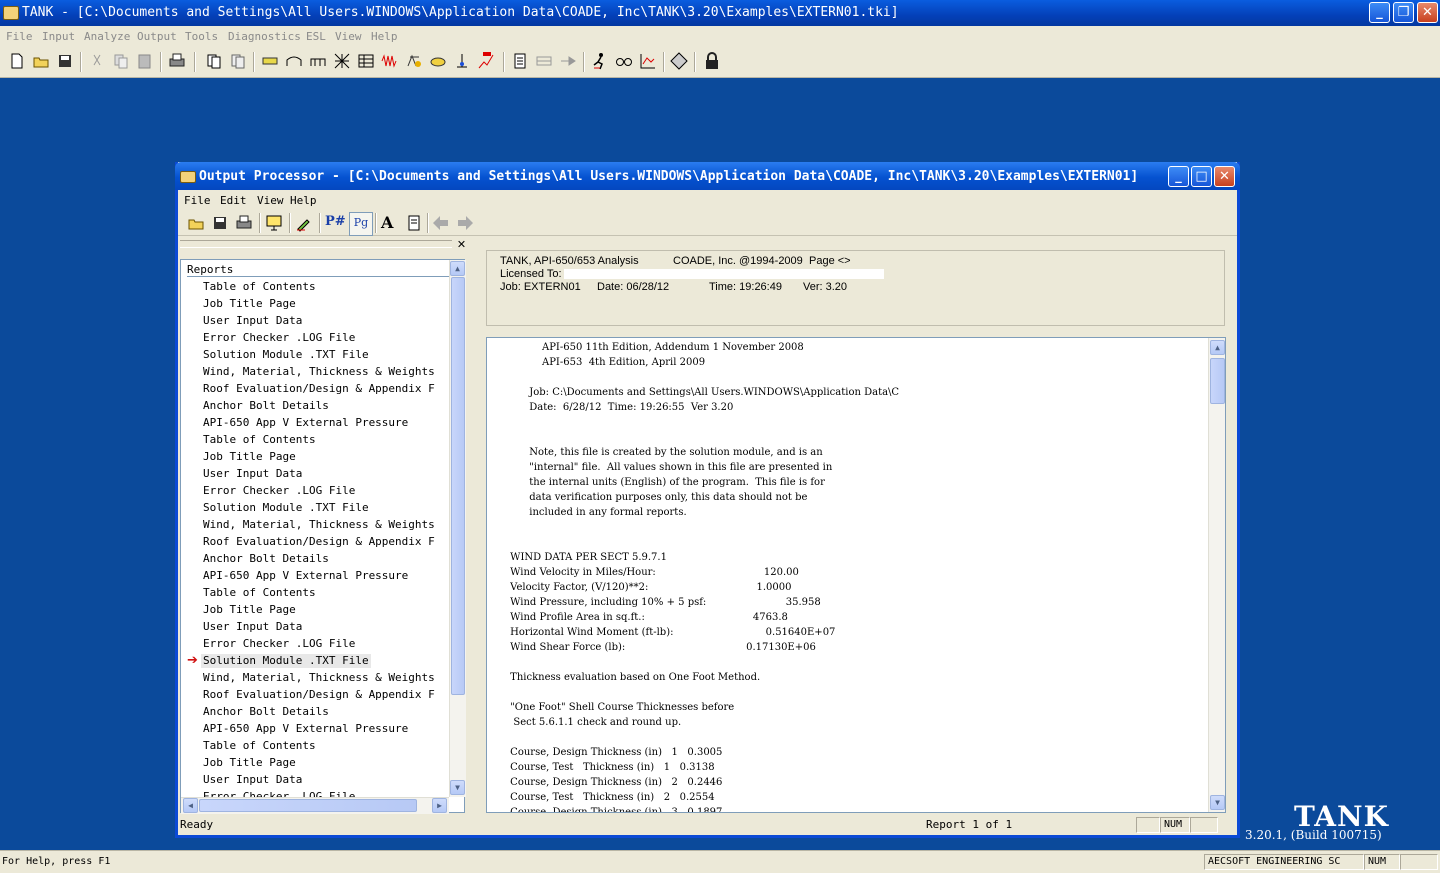 The width and height of the screenshot is (1440, 873). I want to click on op-menu-help: Help, so click(303, 200).